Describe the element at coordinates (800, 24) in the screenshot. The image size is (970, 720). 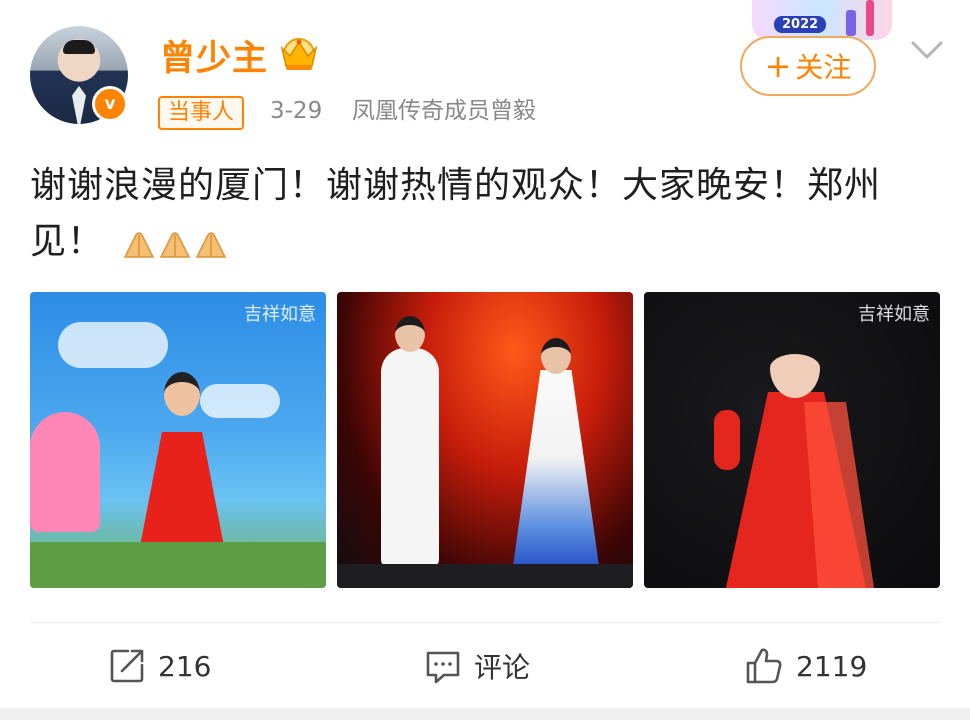
I see `event-banner-year: 2022` at that location.